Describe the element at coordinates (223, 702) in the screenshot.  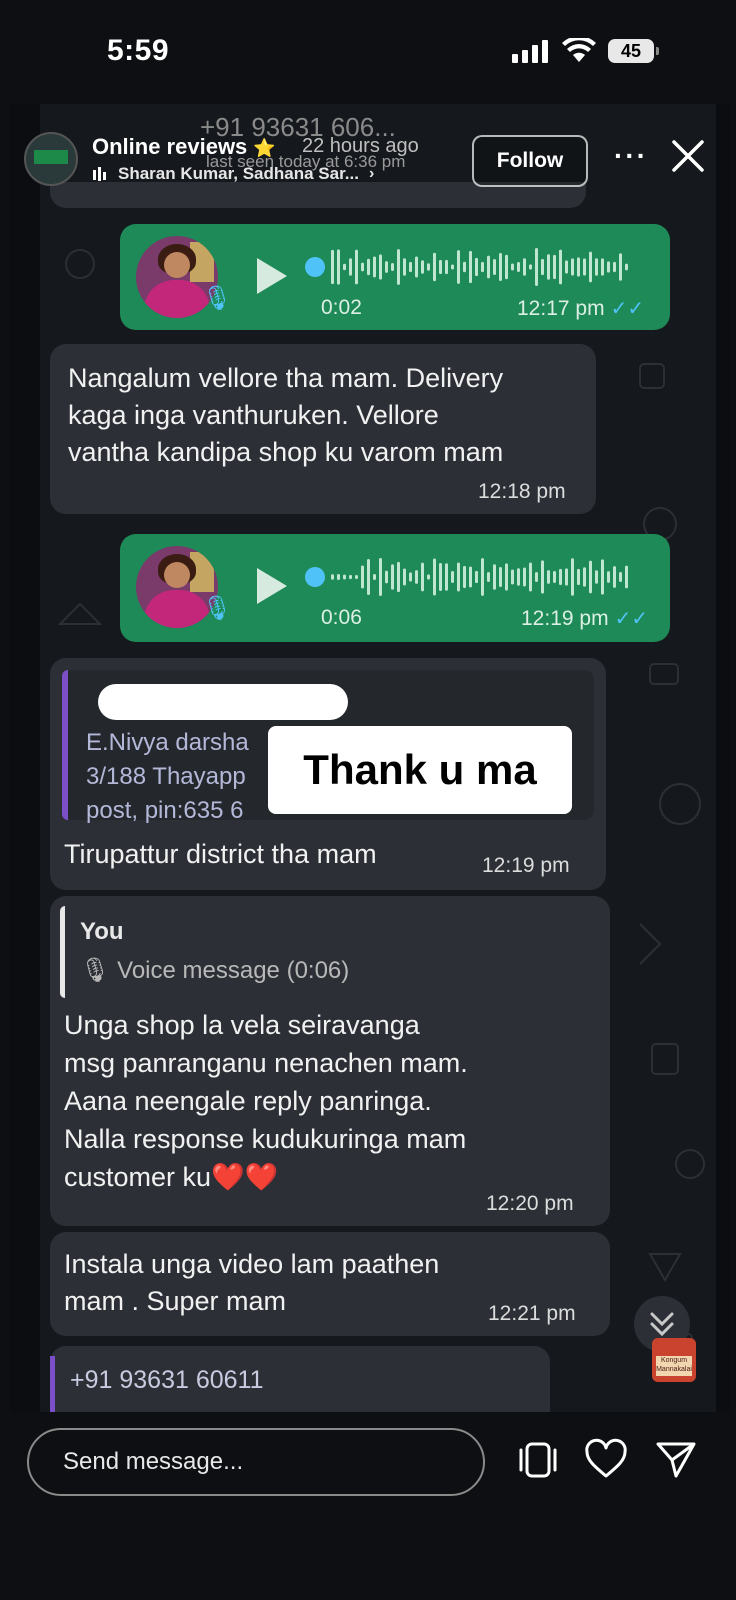
I see `redacted-scribble` at that location.